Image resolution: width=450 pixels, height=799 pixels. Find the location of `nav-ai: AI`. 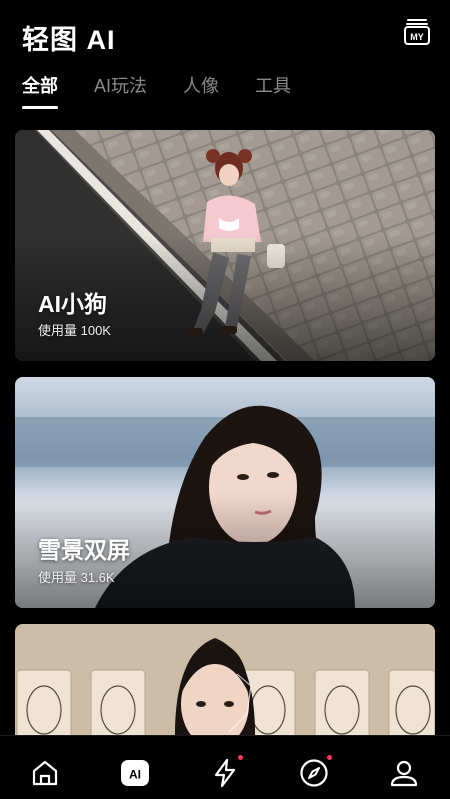

nav-ai: AI is located at coordinates (135, 773).